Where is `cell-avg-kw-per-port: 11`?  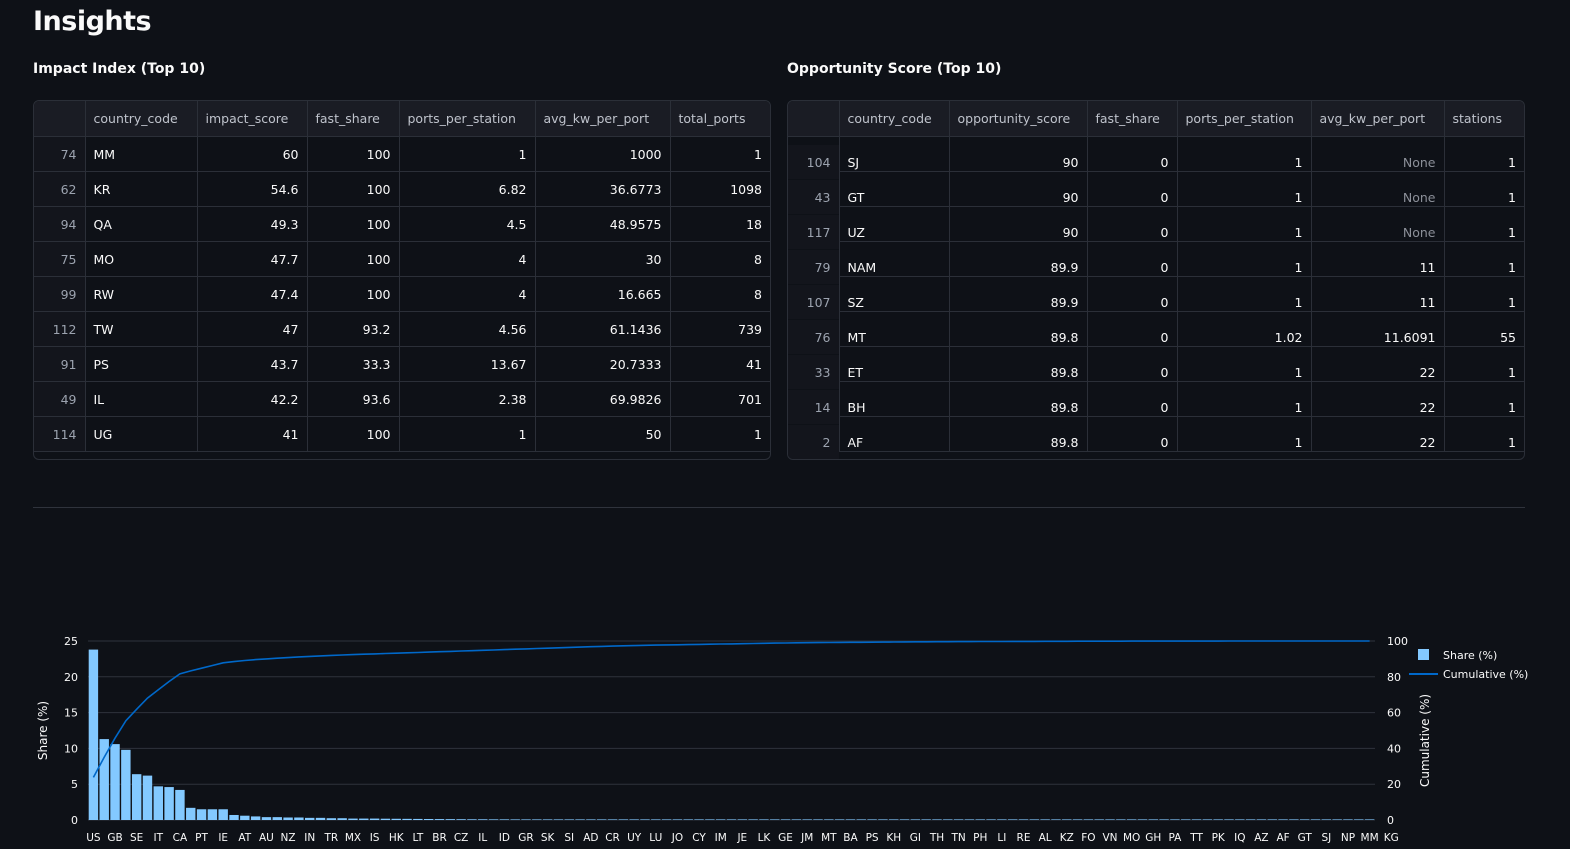 cell-avg-kw-per-port: 11 is located at coordinates (1378, 302).